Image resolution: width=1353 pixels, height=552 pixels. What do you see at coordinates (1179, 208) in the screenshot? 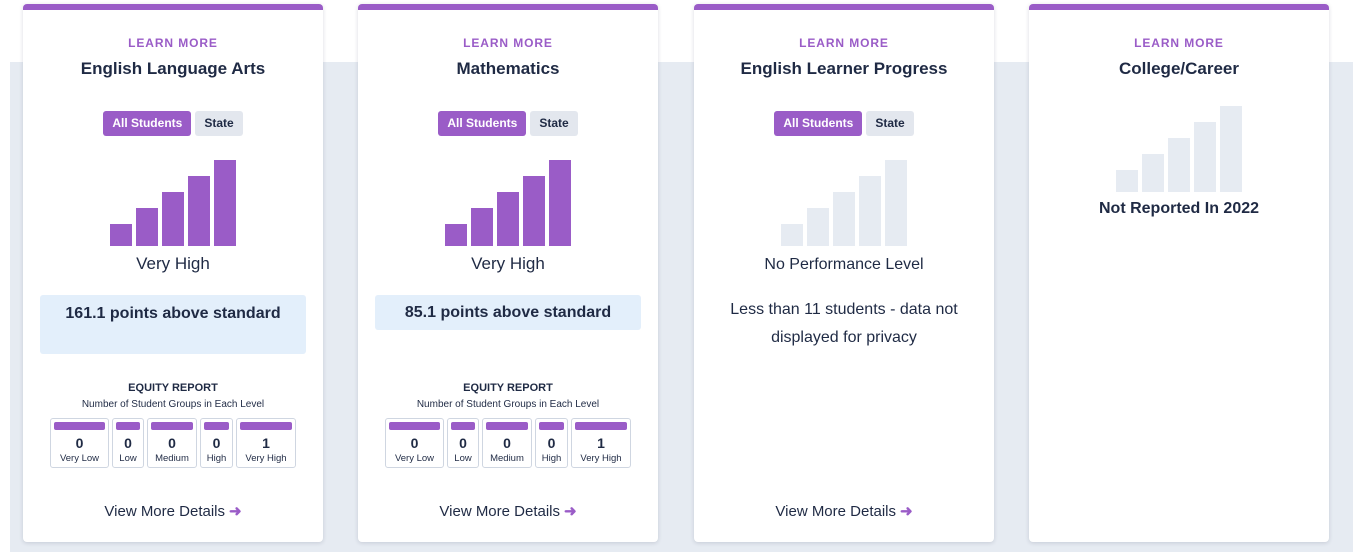
I see `not-reported-status: Not Reported In 2022` at bounding box center [1179, 208].